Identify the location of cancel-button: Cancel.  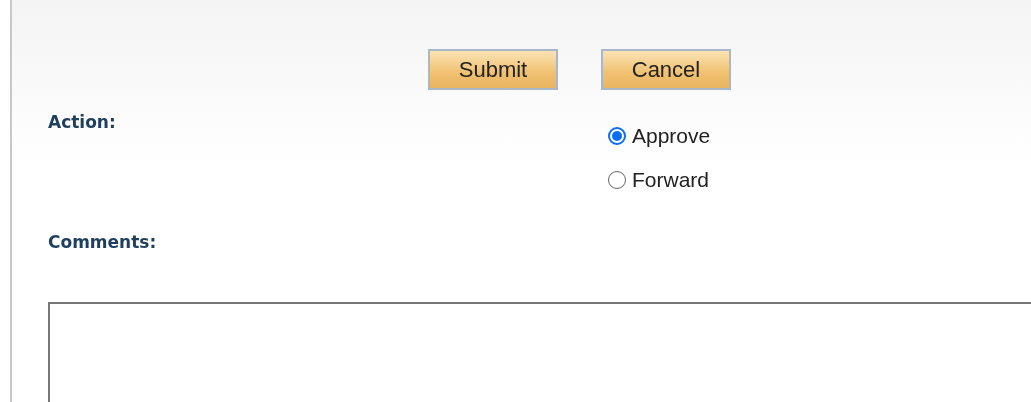
(666, 69).